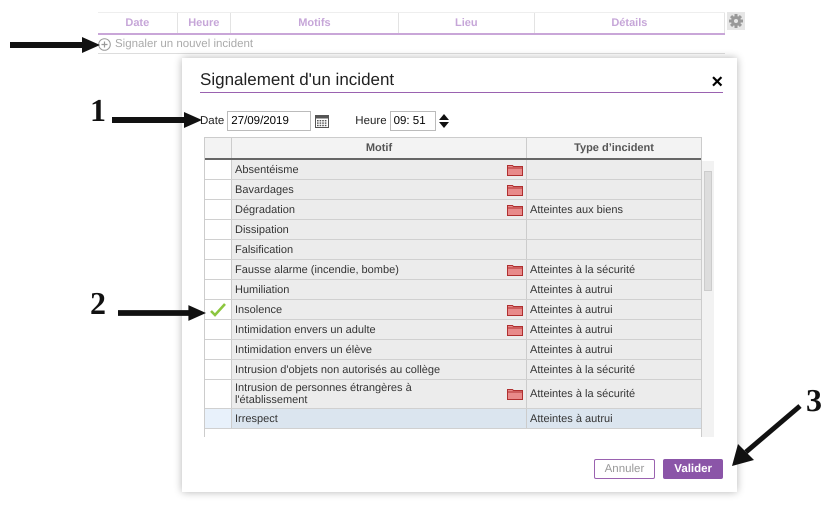 The width and height of the screenshot is (821, 526). I want to click on table-row: Irrespect Atteintes à autrui, so click(453, 419).